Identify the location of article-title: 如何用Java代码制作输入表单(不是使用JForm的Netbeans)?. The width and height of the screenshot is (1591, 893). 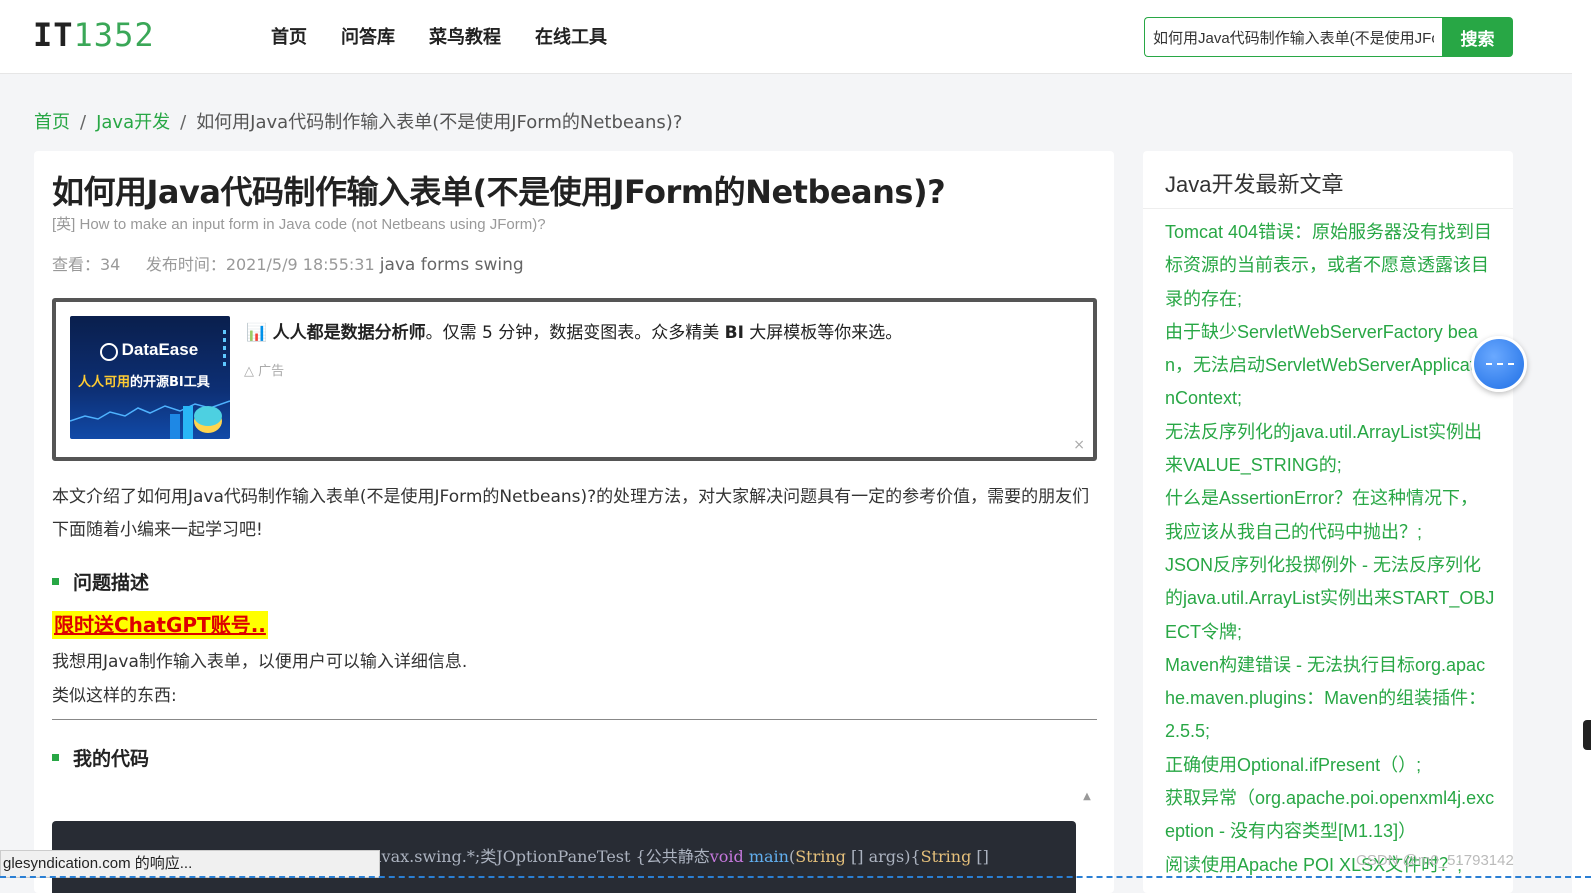
(499, 192).